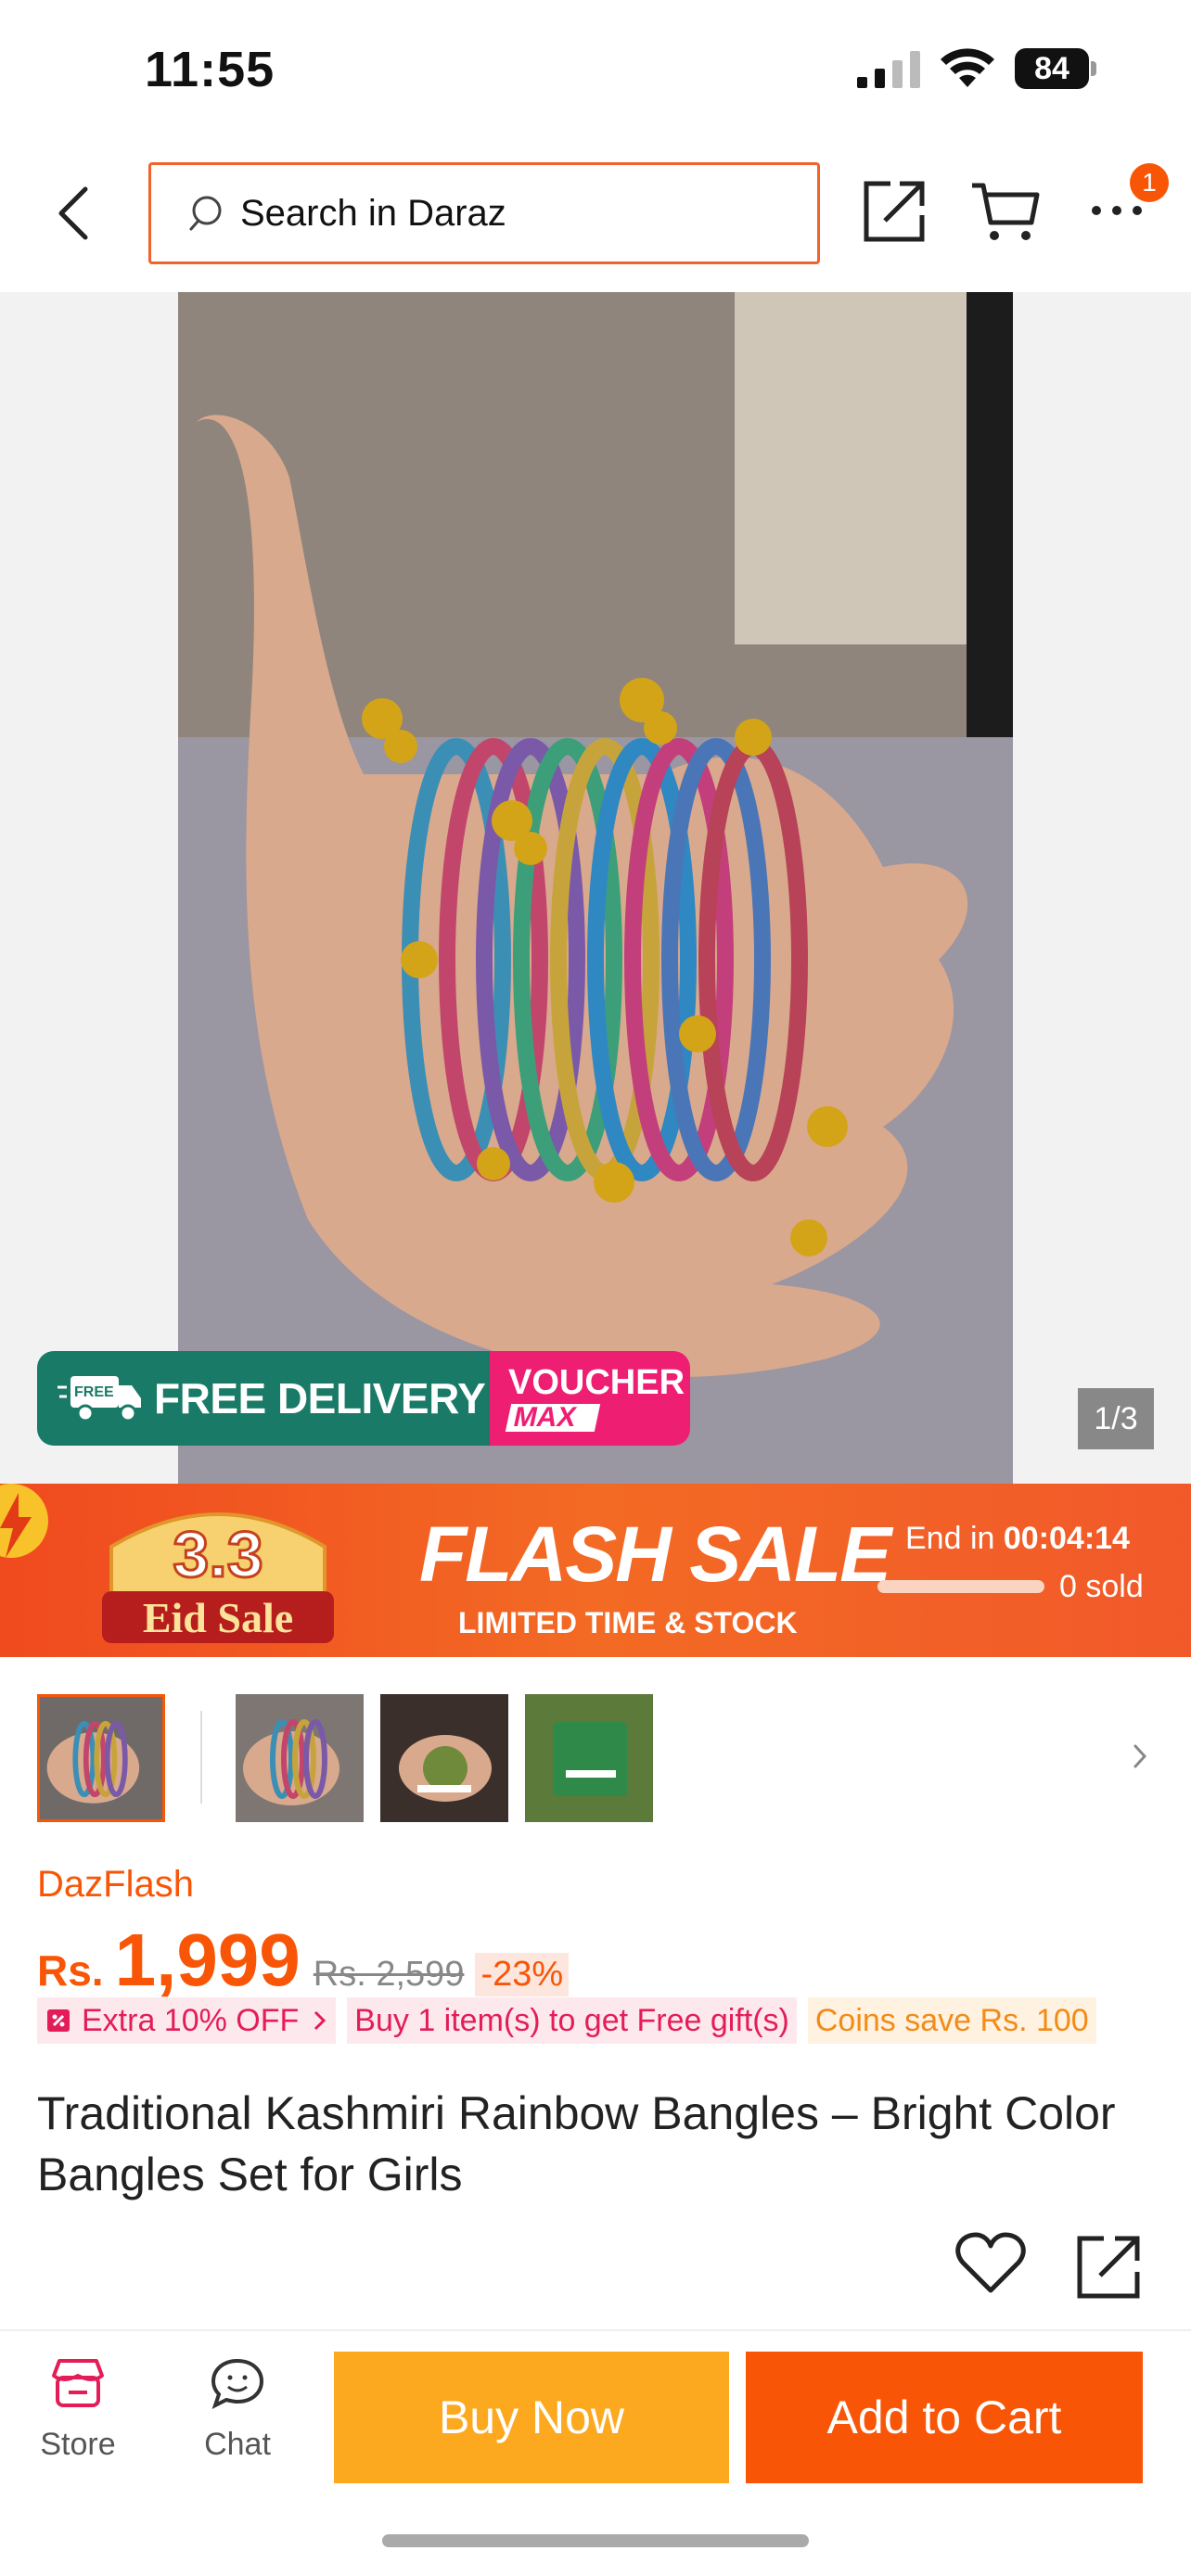 This screenshot has height=2576, width=1191. What do you see at coordinates (595, 69) in the screenshot?
I see `status-bar: 11:55 84` at bounding box center [595, 69].